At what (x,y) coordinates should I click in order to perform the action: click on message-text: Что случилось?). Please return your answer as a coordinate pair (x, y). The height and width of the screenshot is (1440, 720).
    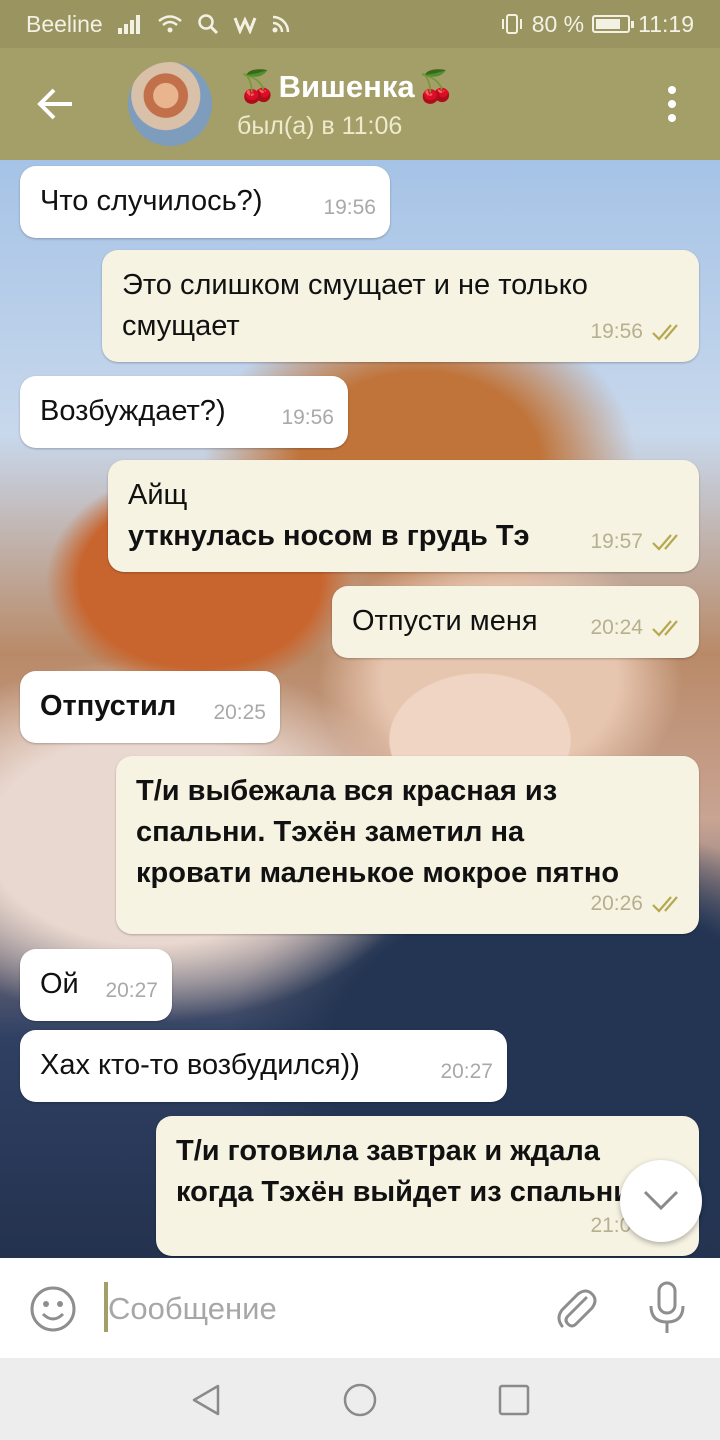
    Looking at the image, I should click on (151, 201).